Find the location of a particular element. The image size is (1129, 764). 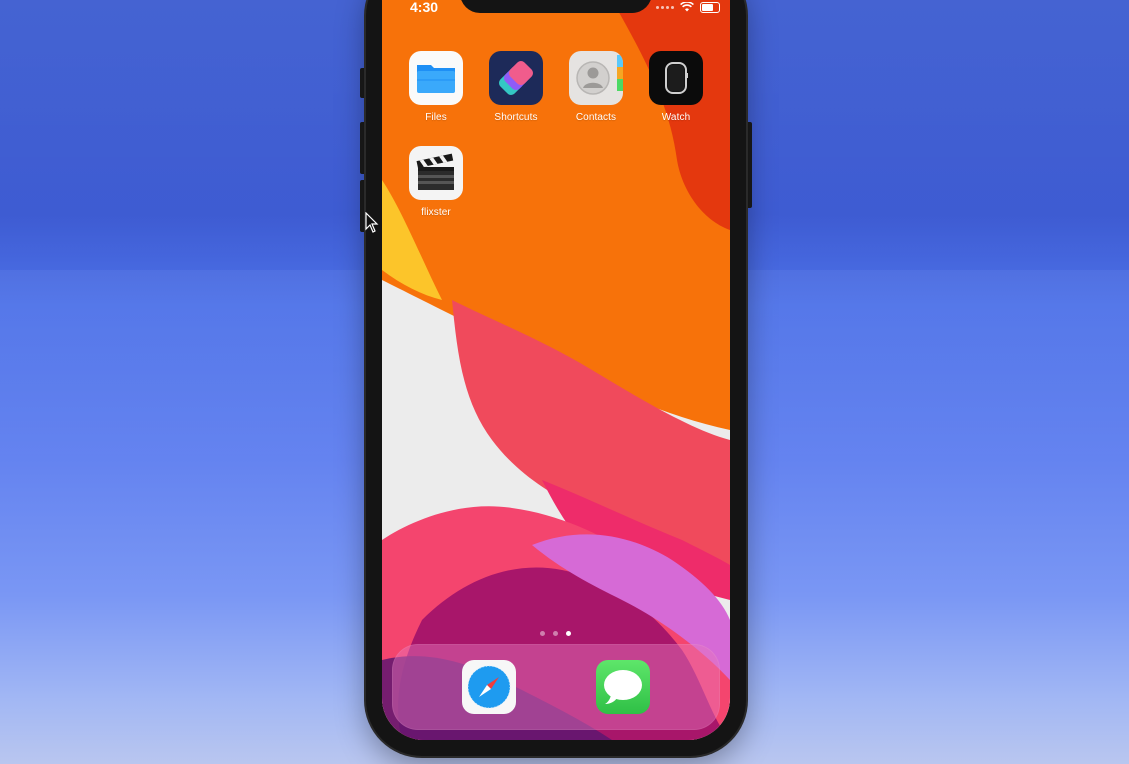

dock-app-messages is located at coordinates (623, 687).